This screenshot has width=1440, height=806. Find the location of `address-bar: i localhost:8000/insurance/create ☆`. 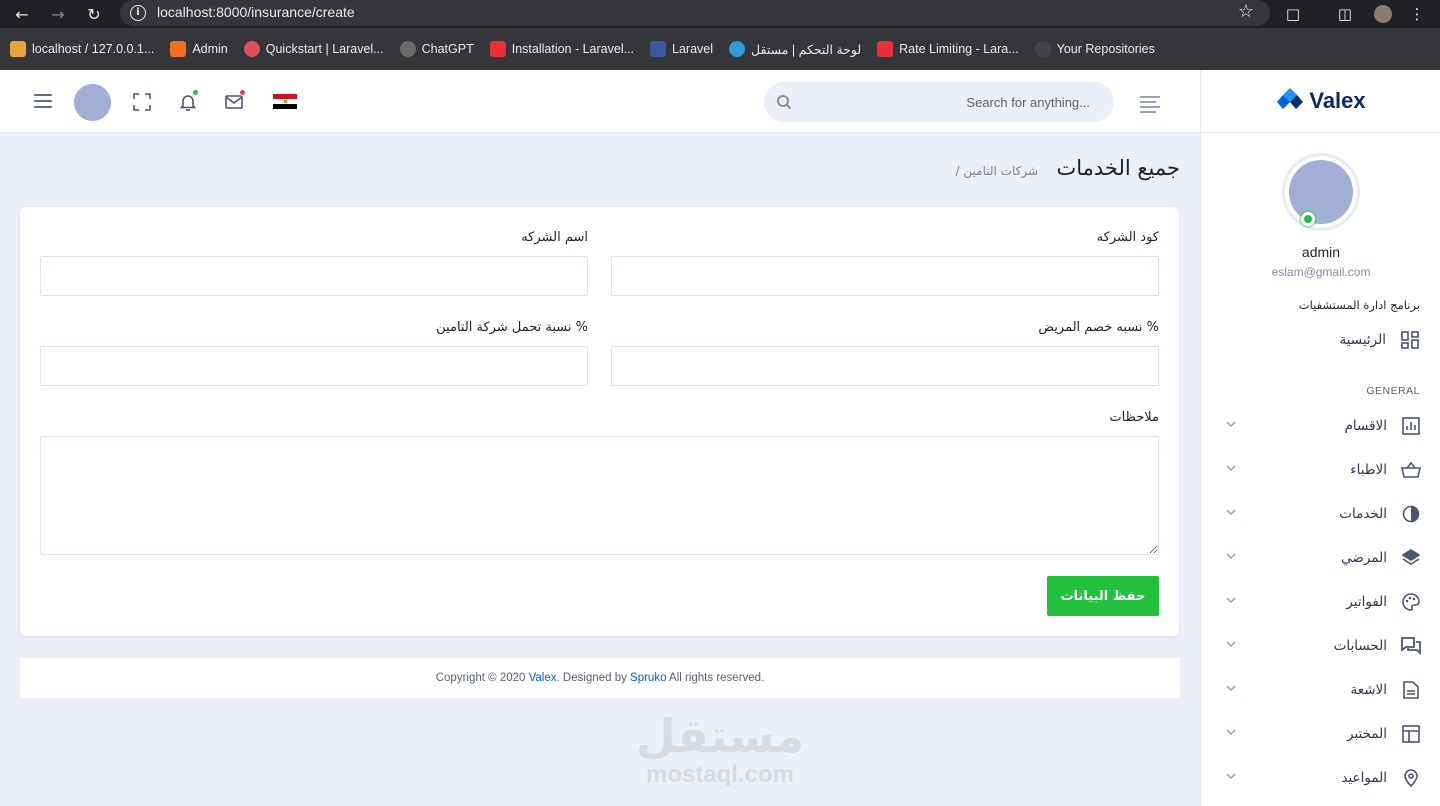

address-bar: i localhost:8000/insurance/create ☆ is located at coordinates (695, 13).